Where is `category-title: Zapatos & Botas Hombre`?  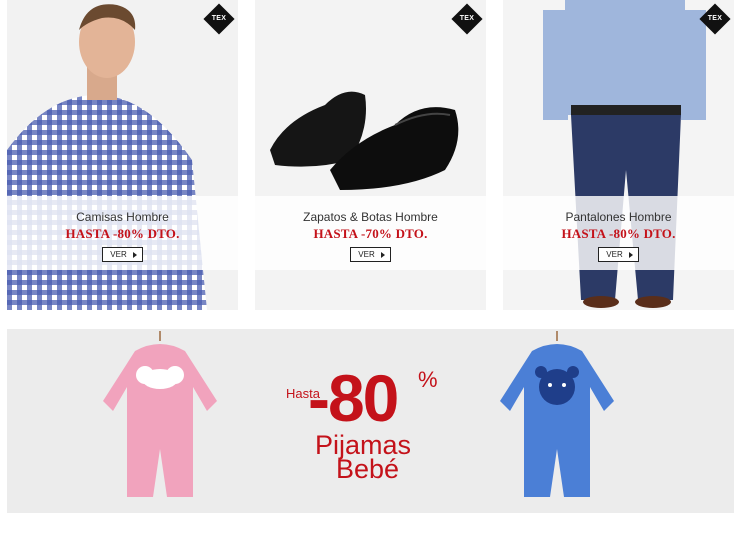 category-title: Zapatos & Botas Hombre is located at coordinates (370, 217).